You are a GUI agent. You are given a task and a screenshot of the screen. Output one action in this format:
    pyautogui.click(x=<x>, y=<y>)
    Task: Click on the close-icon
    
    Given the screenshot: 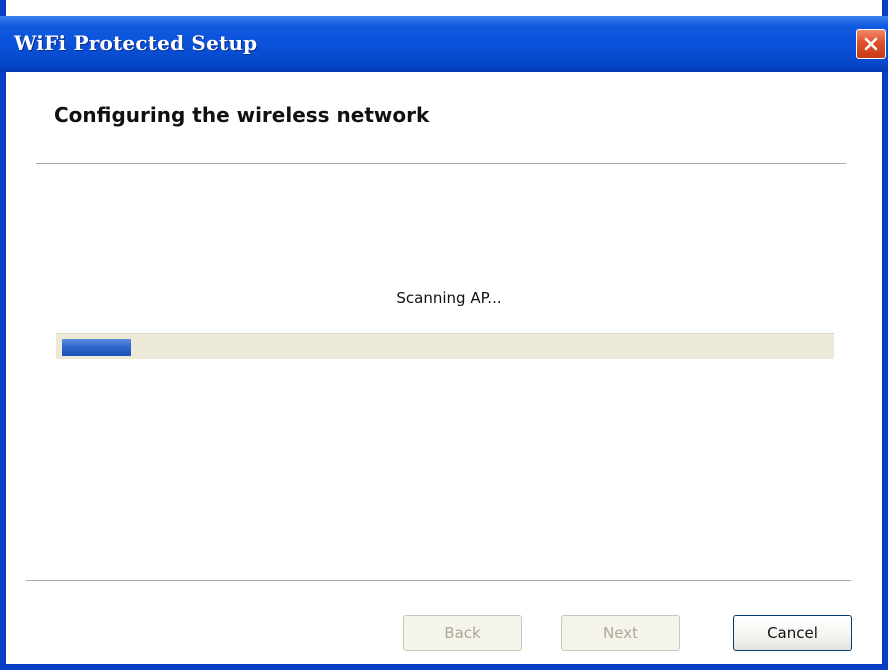 What is the action you would take?
    pyautogui.click(x=871, y=44)
    